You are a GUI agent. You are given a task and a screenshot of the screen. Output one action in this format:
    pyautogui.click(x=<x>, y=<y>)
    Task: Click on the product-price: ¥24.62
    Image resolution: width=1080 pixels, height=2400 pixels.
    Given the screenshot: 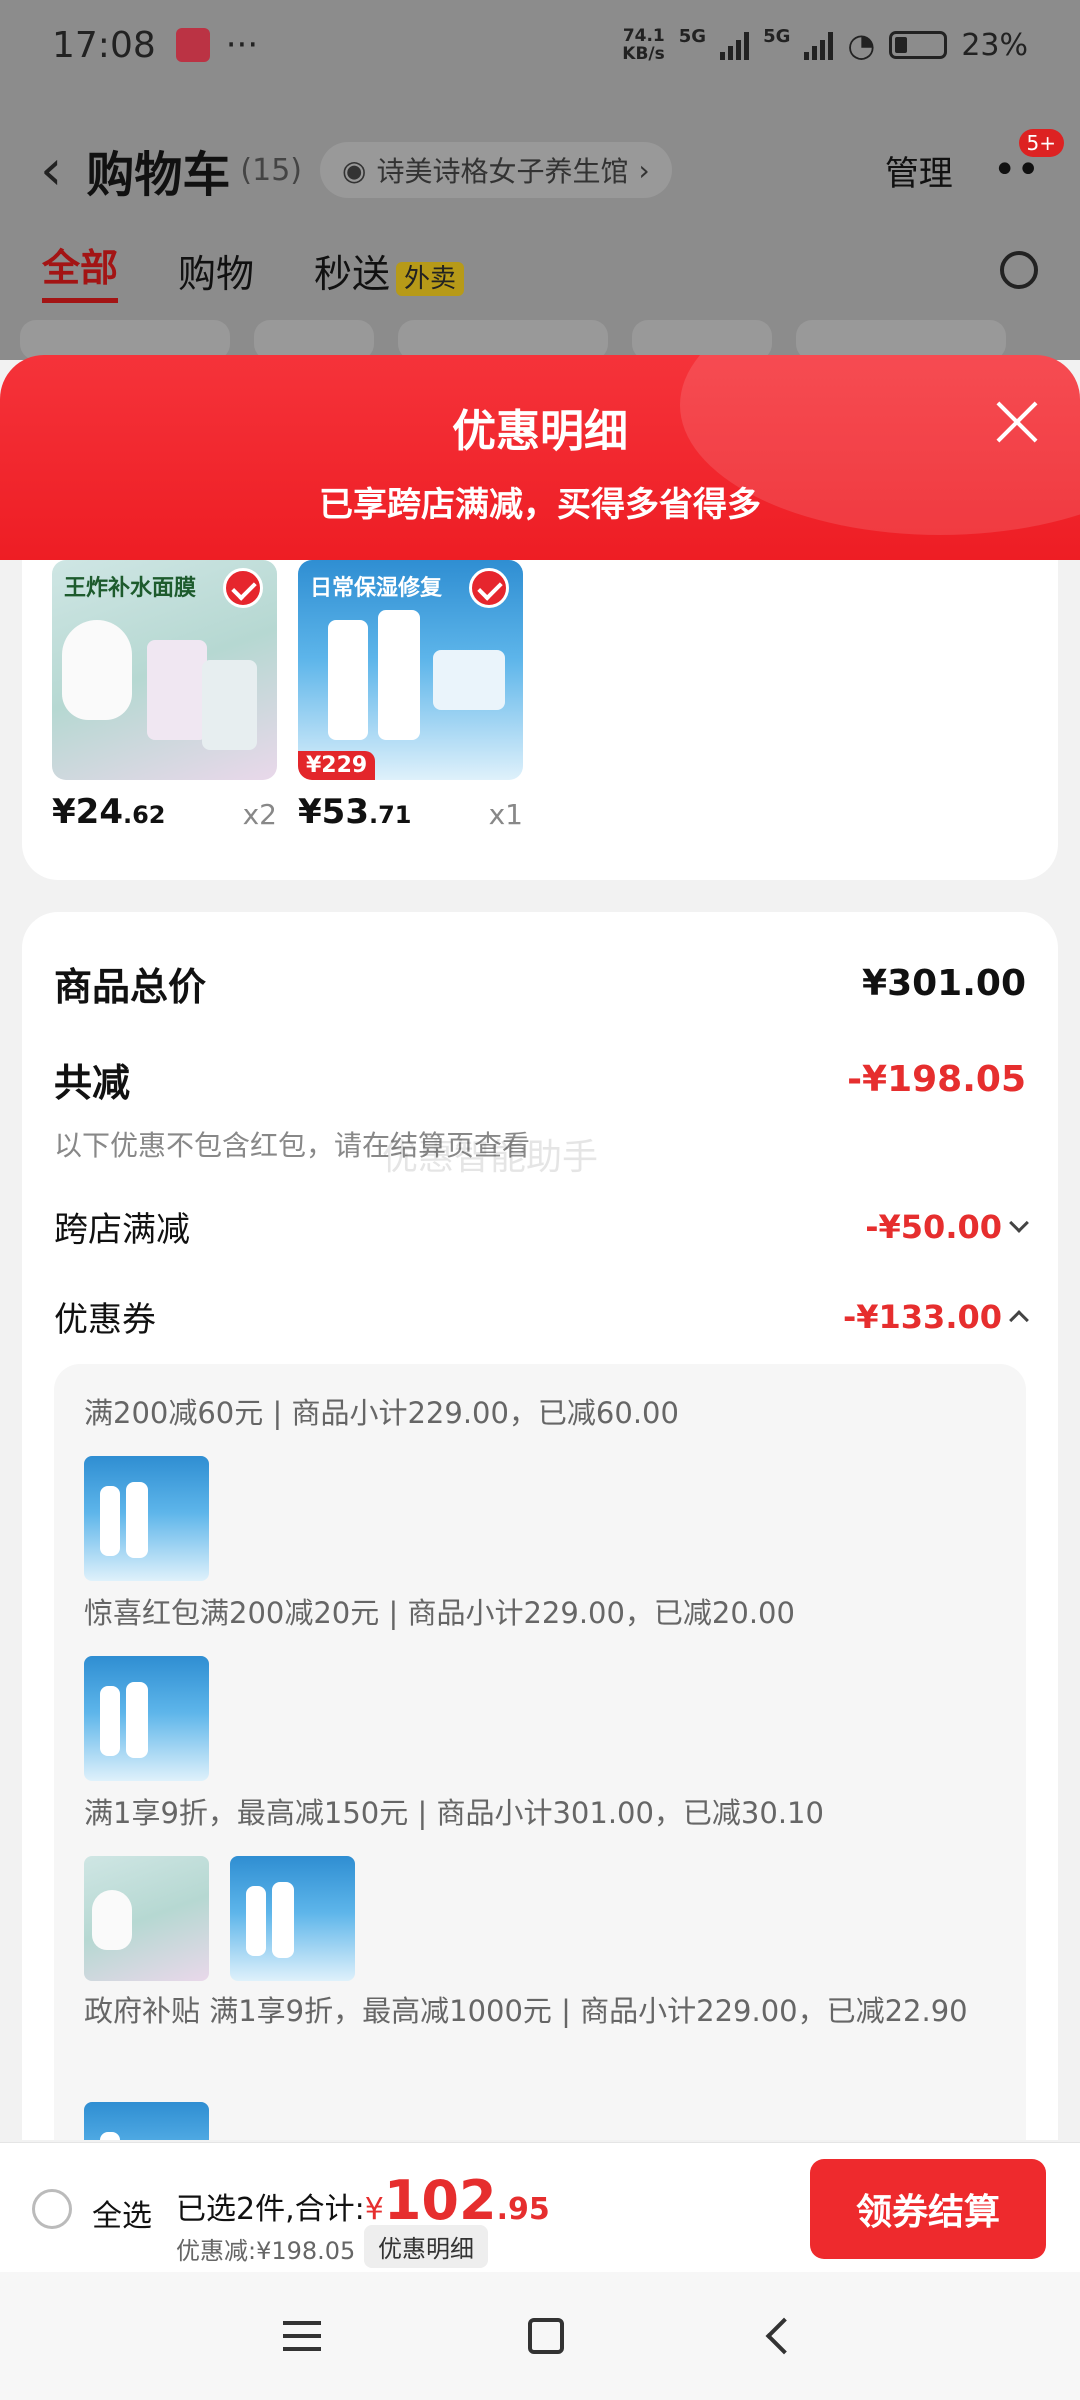 What is the action you would take?
    pyautogui.click(x=109, y=812)
    